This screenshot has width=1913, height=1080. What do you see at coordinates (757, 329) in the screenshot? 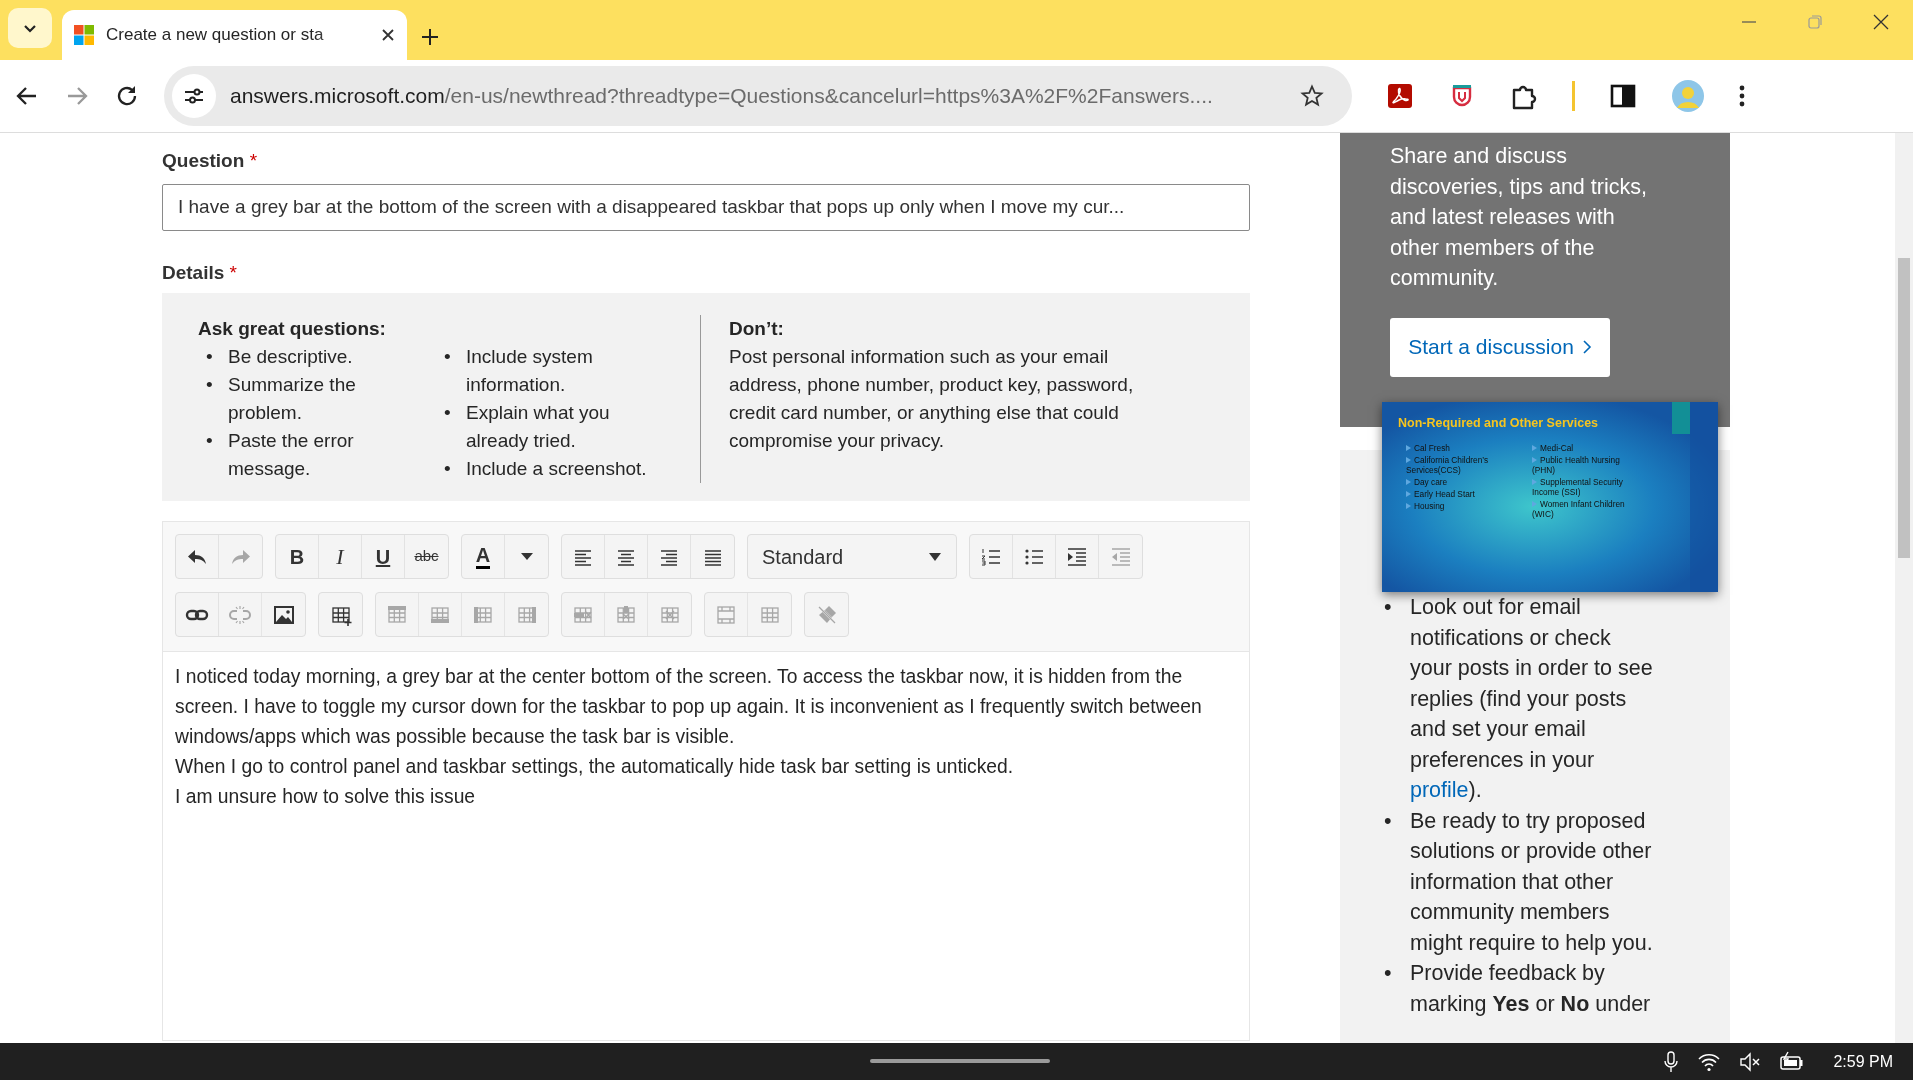
I see `dont-heading: Don’t:` at bounding box center [757, 329].